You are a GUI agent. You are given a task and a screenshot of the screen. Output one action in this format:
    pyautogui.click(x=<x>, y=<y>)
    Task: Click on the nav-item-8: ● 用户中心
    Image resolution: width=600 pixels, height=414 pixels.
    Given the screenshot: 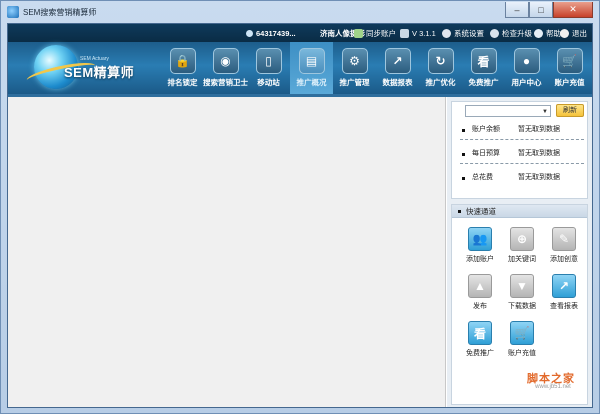 What is the action you would take?
    pyautogui.click(x=526, y=68)
    